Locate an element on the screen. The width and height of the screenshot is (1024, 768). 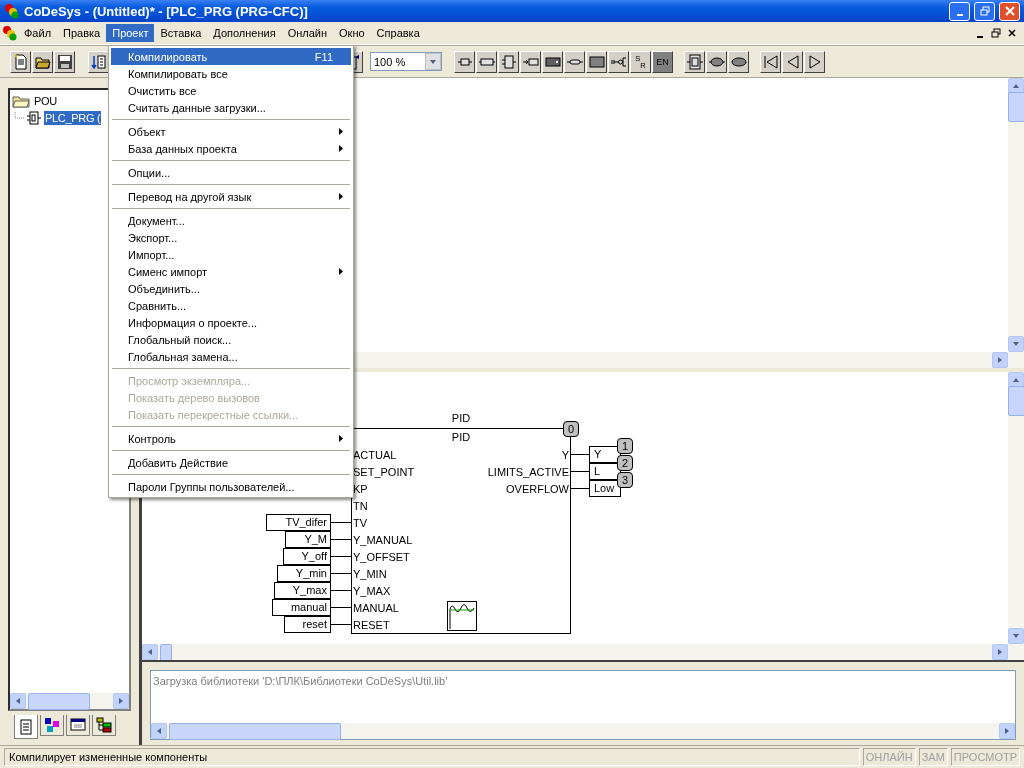
status-text: Компилирует измененные компоненты is located at coordinates (432, 757).